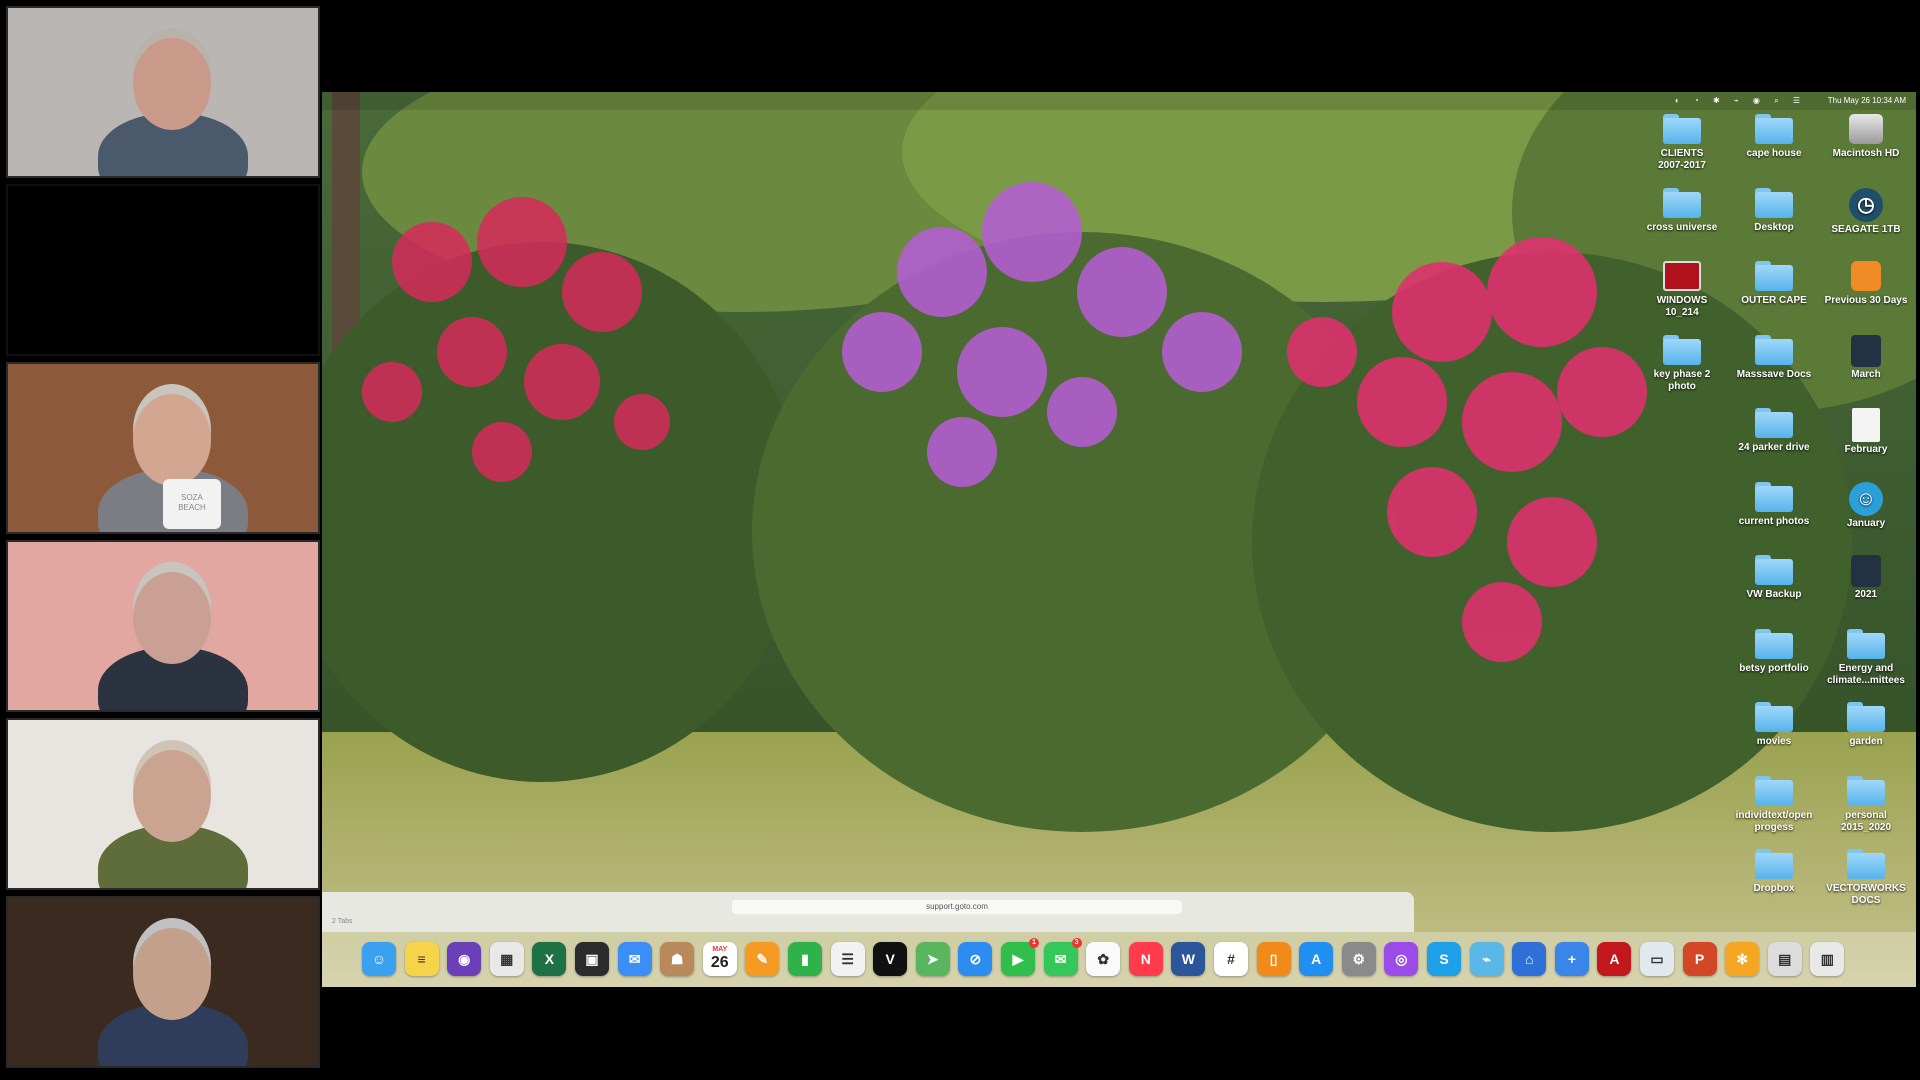  What do you see at coordinates (932, 959) in the screenshot?
I see `maps-icon: ➤` at bounding box center [932, 959].